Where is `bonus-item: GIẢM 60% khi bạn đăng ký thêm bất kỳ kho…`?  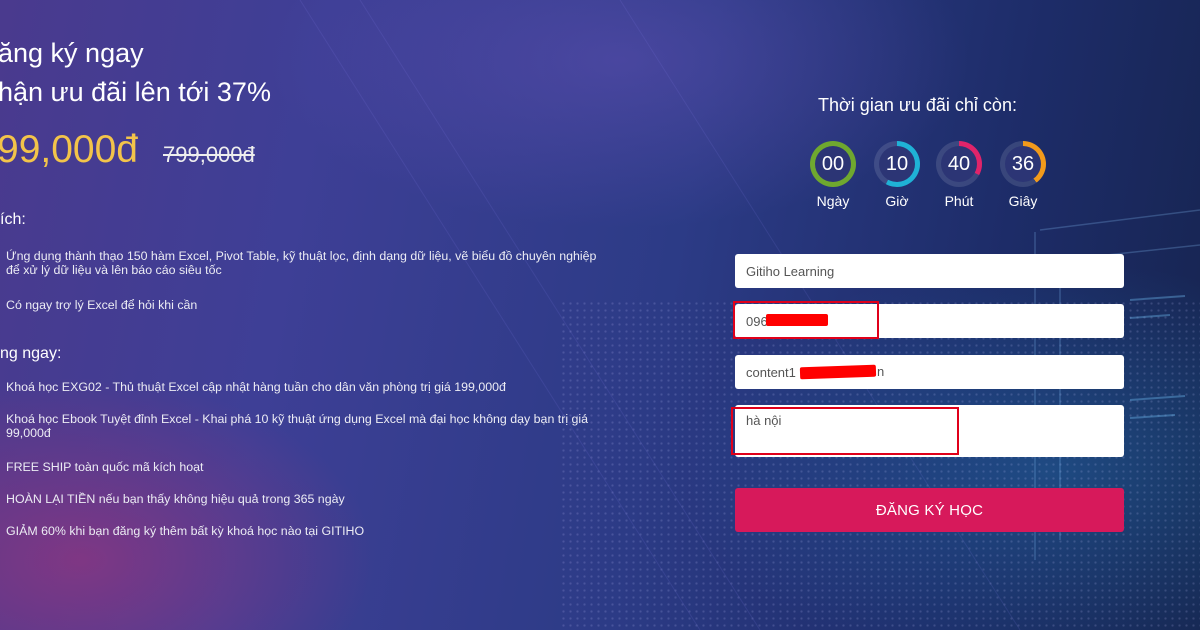
bonus-item: GIẢM 60% khi bạn đăng ký thêm bất kỳ kho… is located at coordinates (185, 531).